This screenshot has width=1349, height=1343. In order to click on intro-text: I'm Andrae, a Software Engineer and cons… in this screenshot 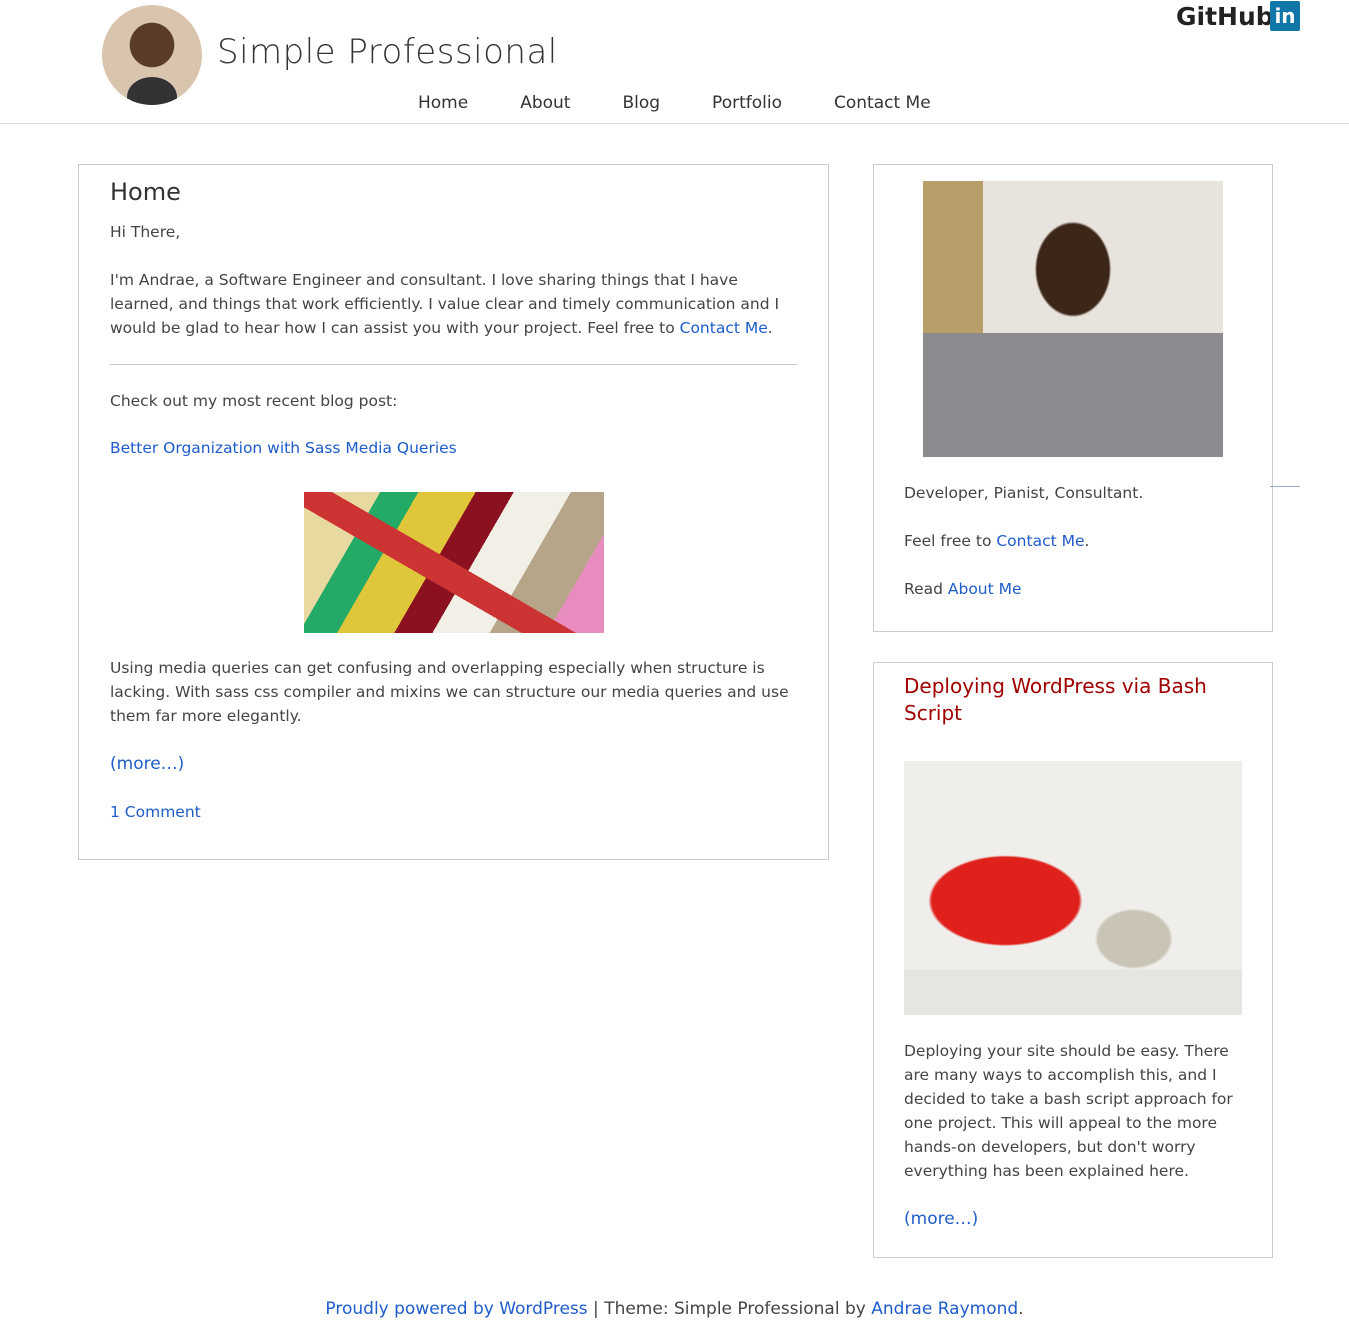, I will do `click(453, 304)`.